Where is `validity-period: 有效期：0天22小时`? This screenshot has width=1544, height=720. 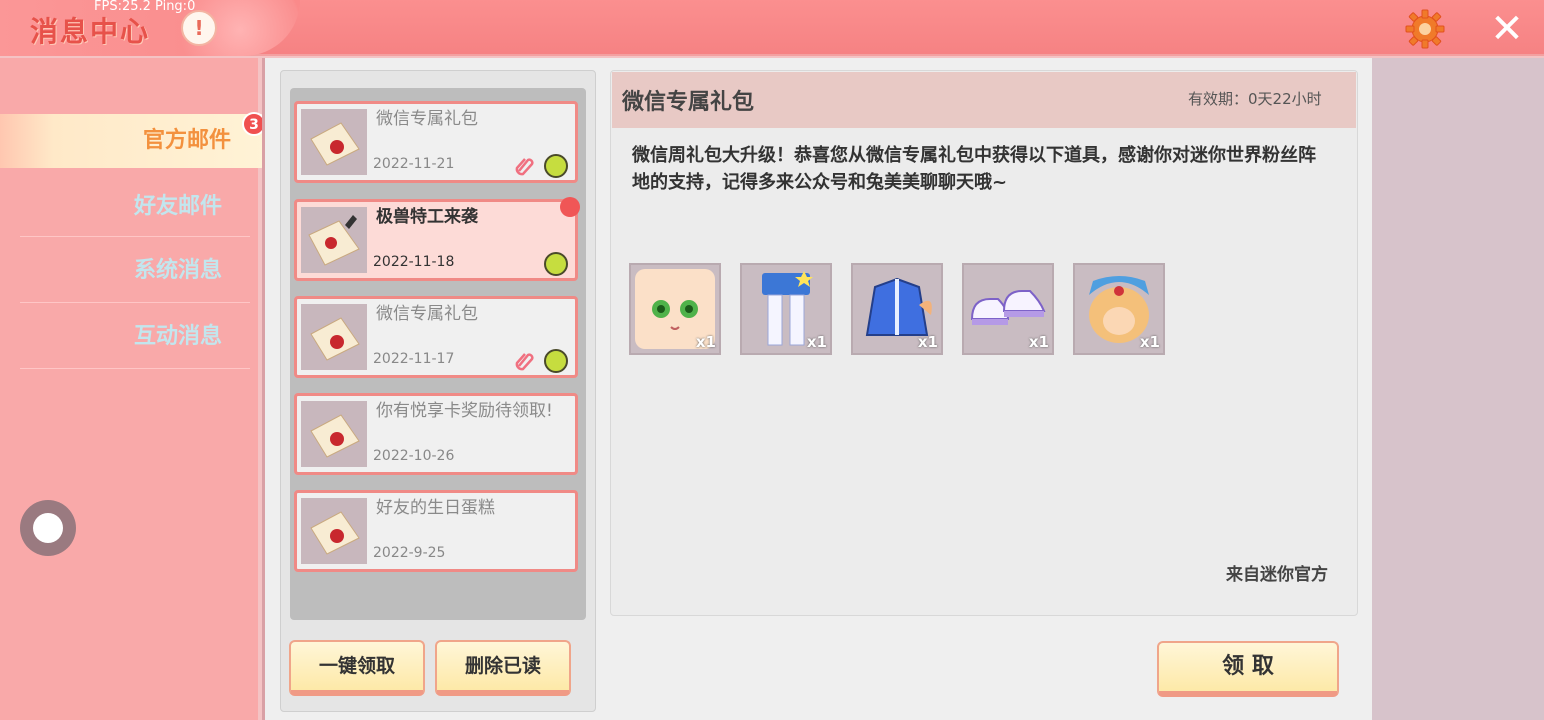
validity-period: 有效期：0天22小时 is located at coordinates (1255, 99).